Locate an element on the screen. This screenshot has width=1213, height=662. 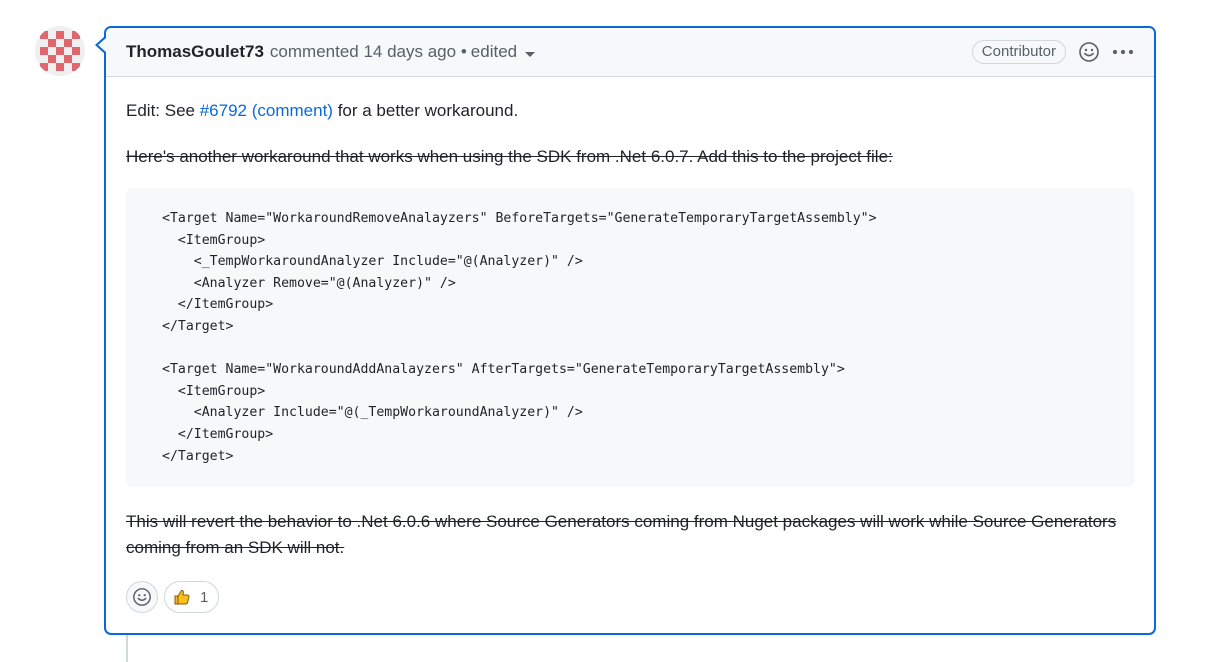
add-reaction-button is located at coordinates (1089, 52).